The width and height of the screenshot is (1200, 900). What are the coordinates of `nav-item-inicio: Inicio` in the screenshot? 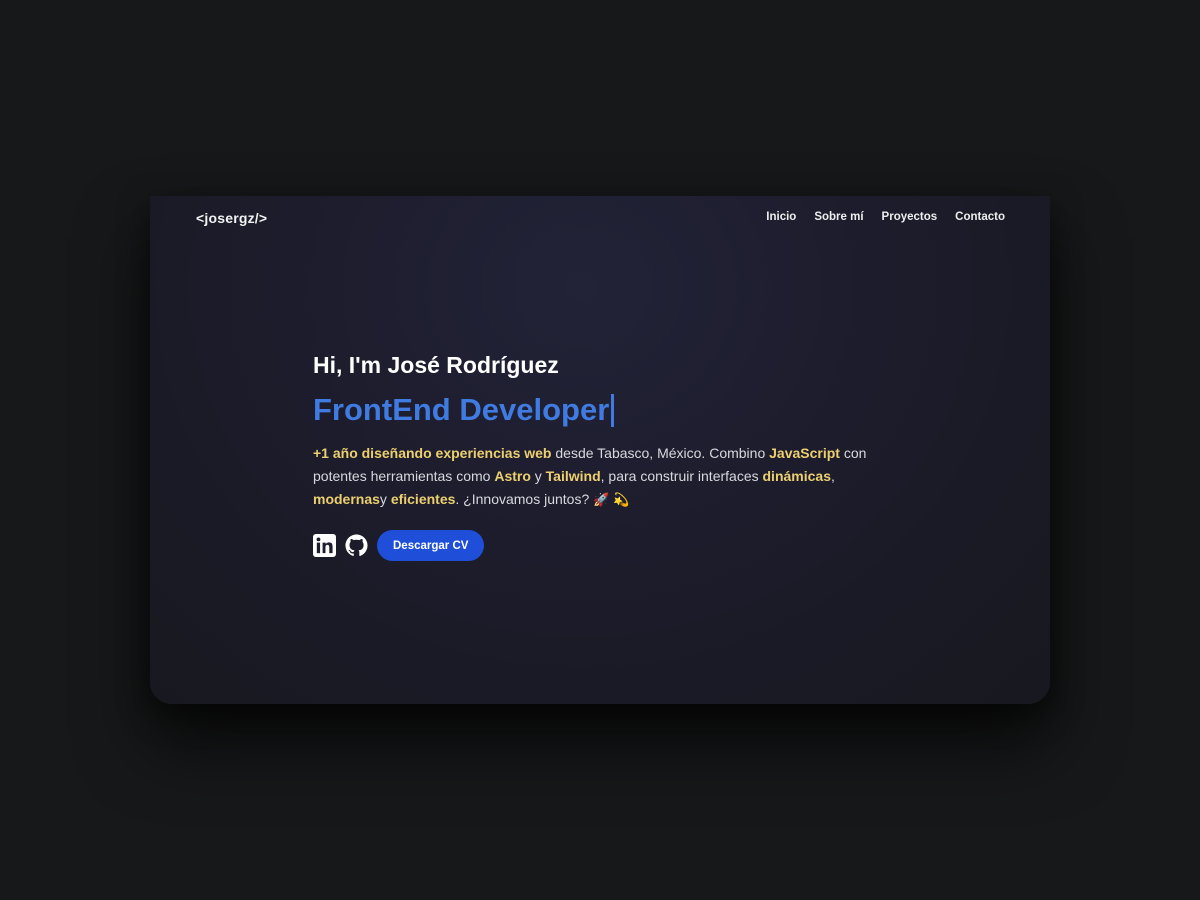 It's located at (781, 217).